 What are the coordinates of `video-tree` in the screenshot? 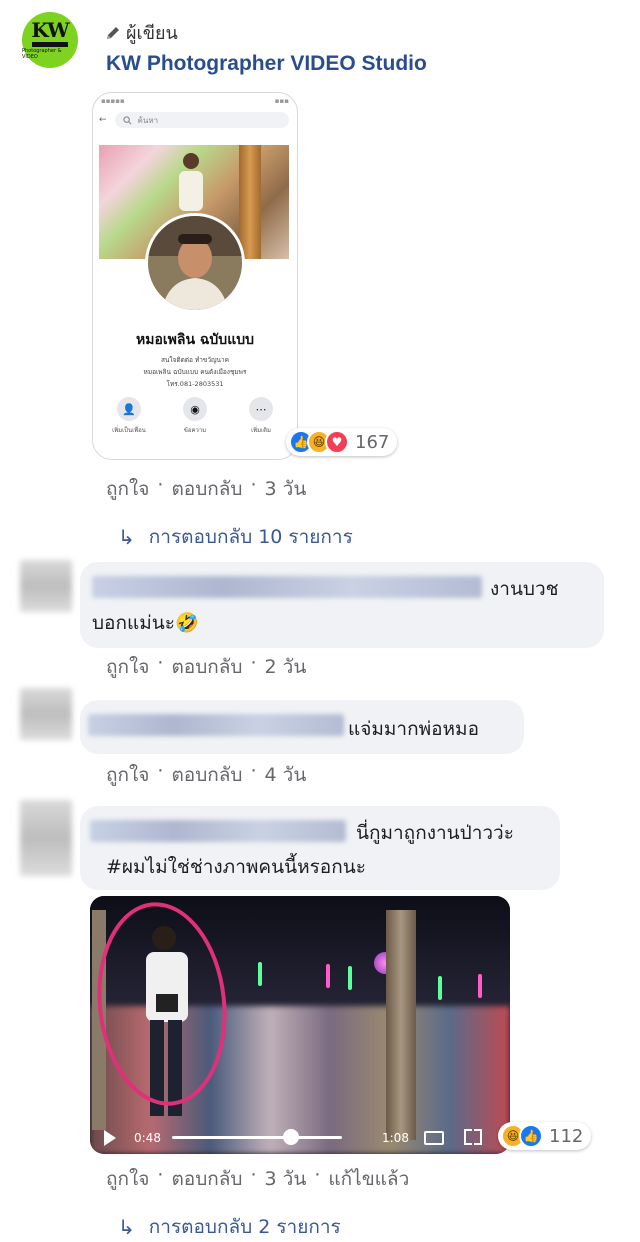 It's located at (401, 1025).